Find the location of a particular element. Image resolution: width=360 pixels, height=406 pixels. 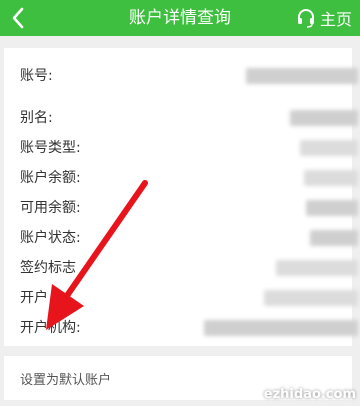

institution-label: 开户机构: is located at coordinates (50, 328).